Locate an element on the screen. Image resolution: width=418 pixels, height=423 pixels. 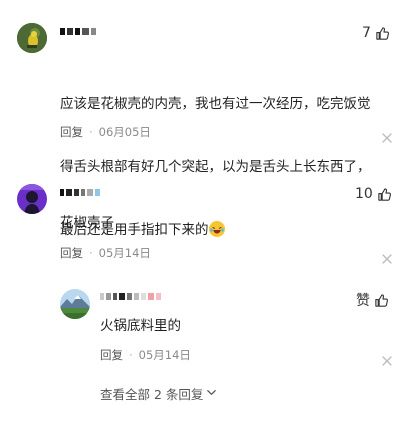
view-all-replies-button: 查看全部 2 条回复 is located at coordinates (158, 393).